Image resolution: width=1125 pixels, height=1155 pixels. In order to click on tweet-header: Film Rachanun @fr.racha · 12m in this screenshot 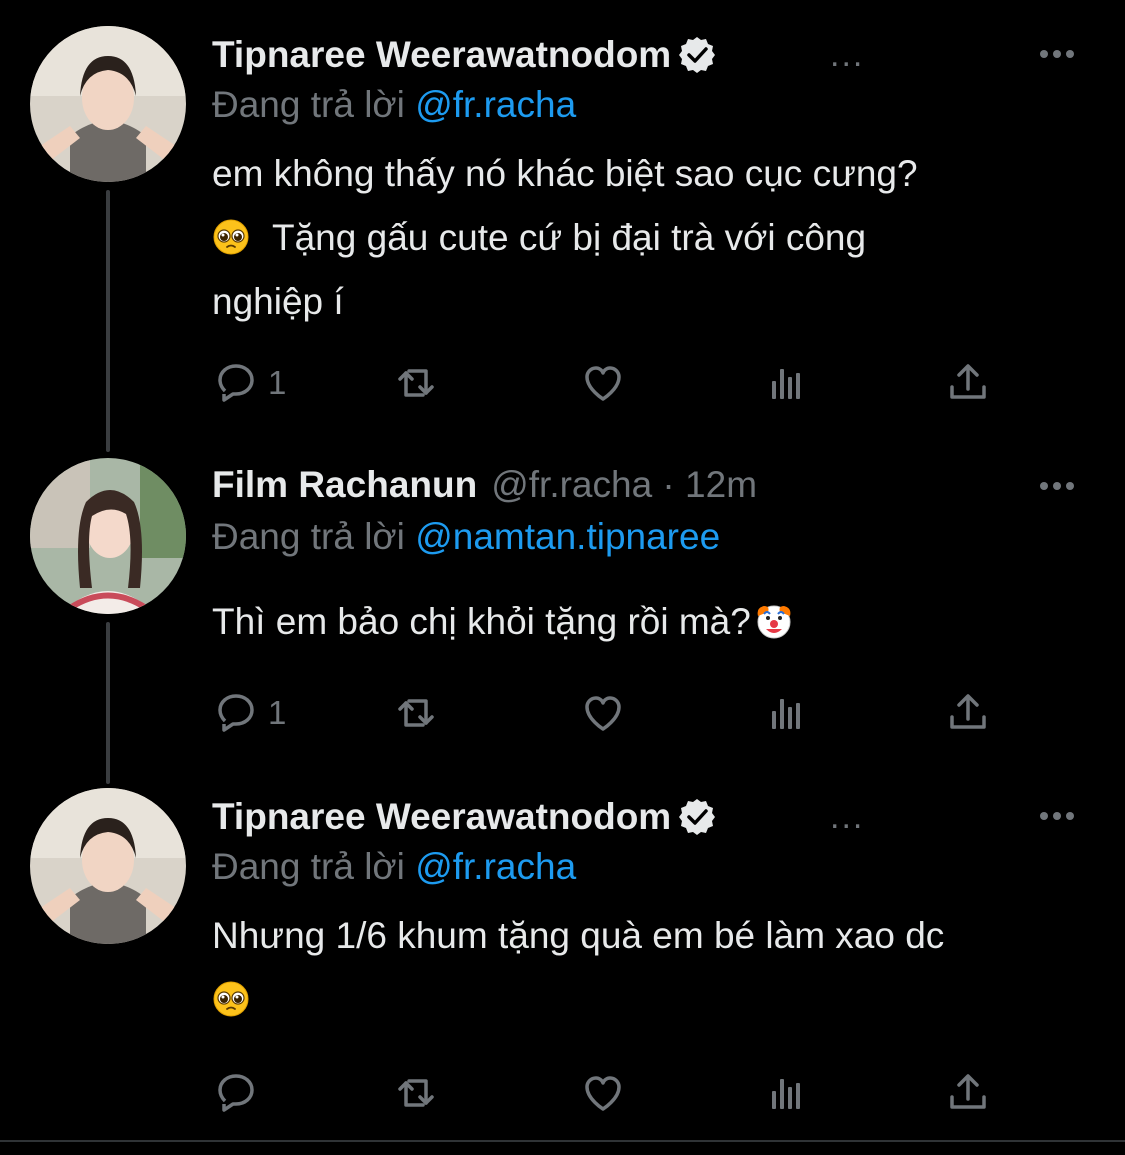, I will do `click(484, 485)`.